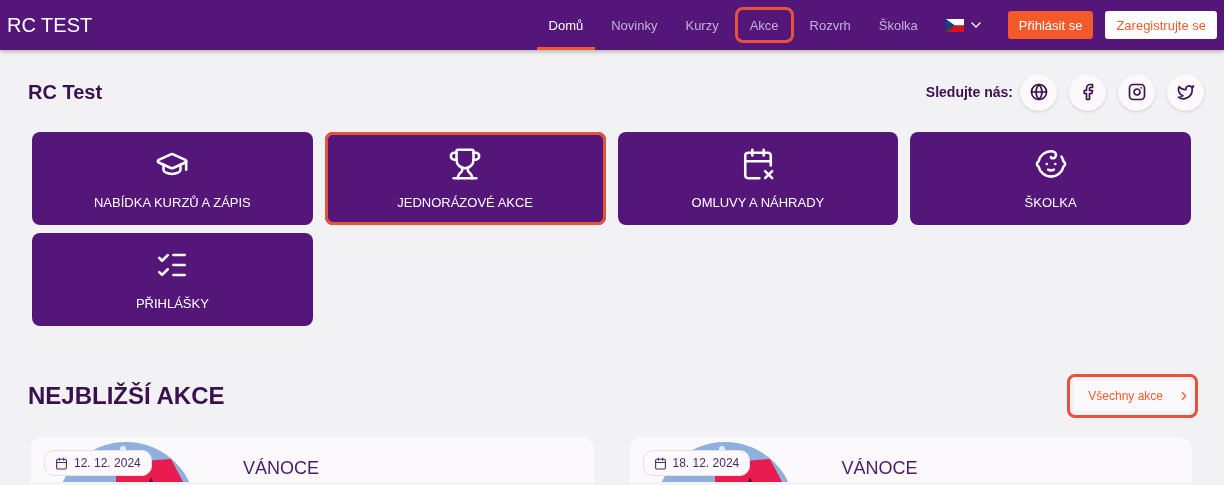 Image resolution: width=1224 pixels, height=485 pixels. Describe the element at coordinates (566, 25) in the screenshot. I see `nav-link: Domů` at that location.